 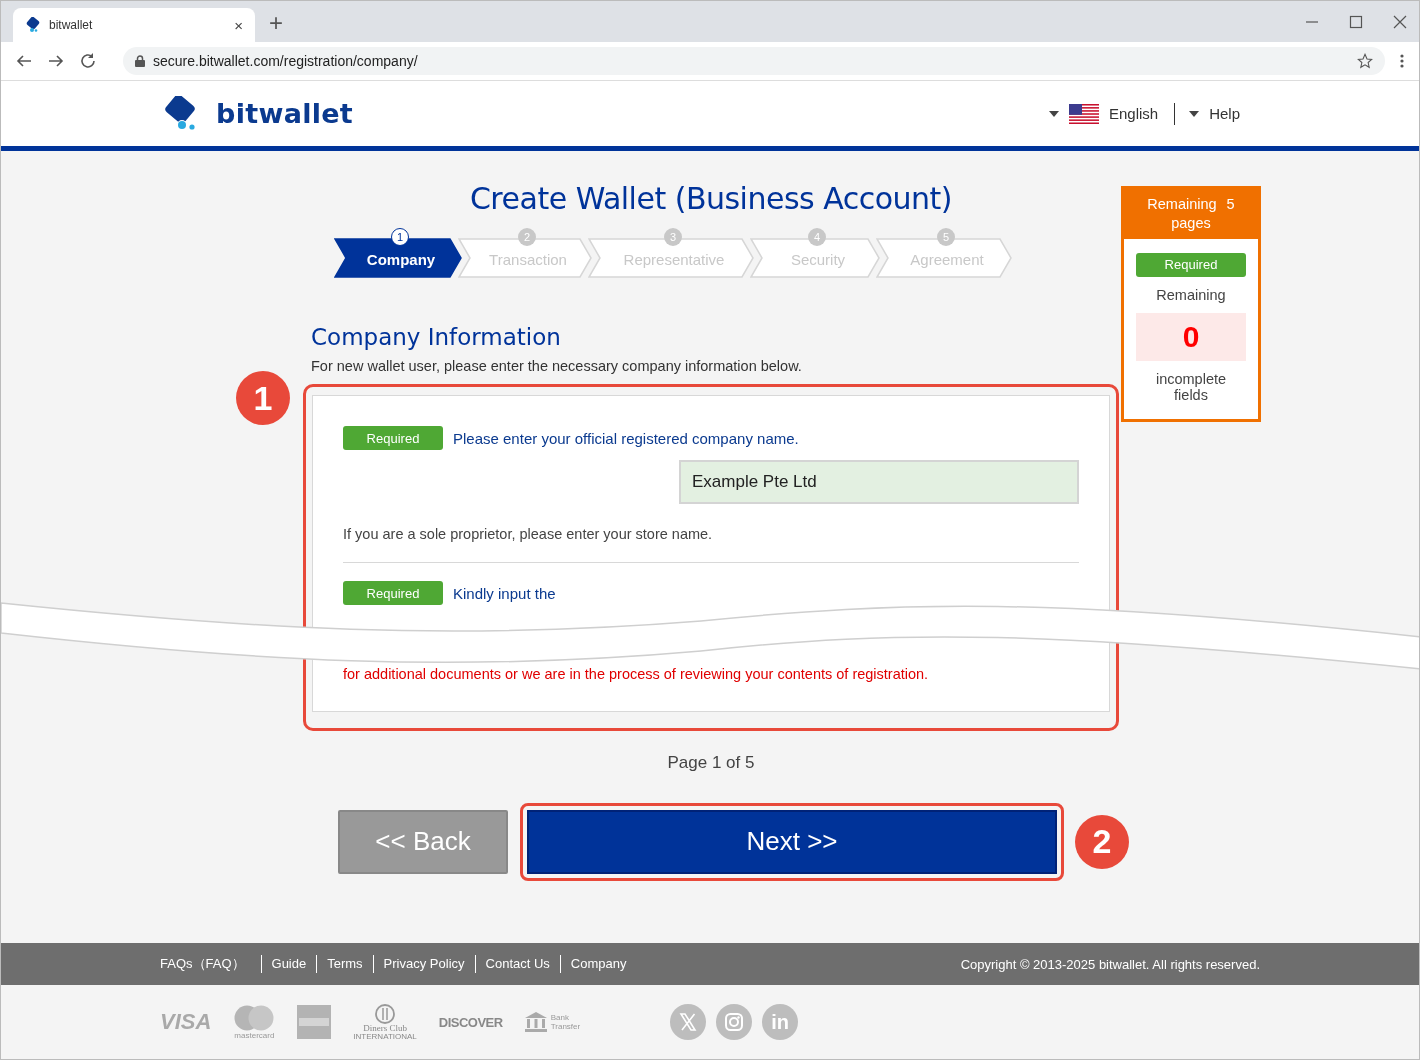 I want to click on flag-icon, so click(x=1083, y=113).